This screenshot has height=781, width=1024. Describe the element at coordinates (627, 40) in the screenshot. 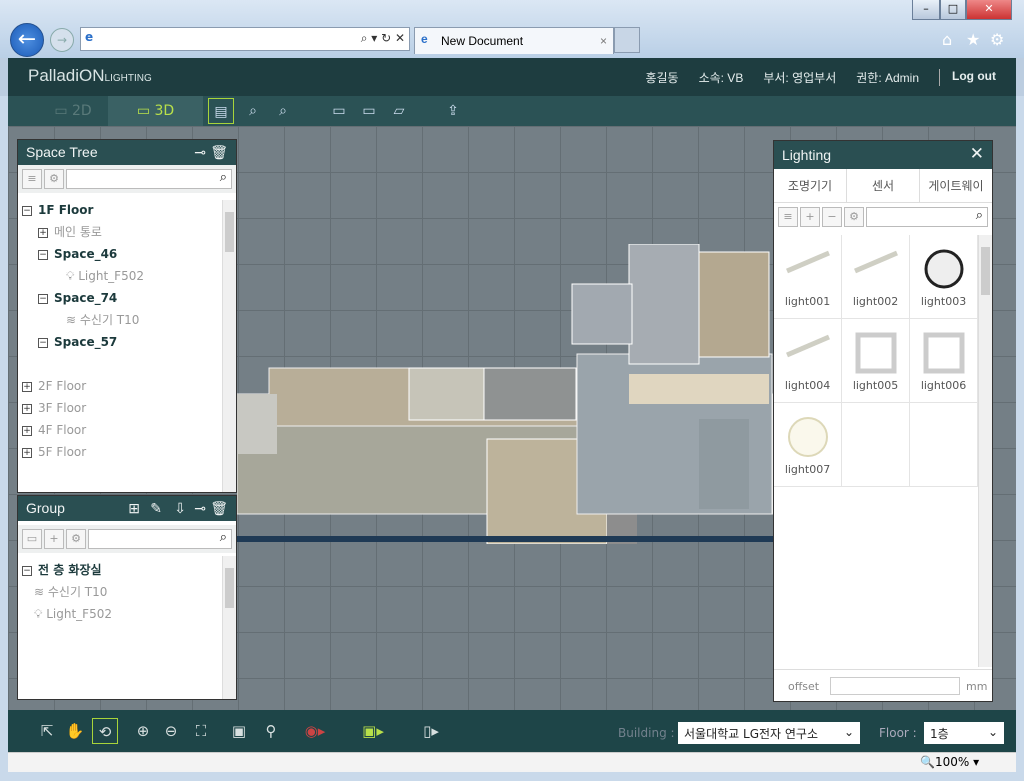

I see `new-tab-button` at that location.